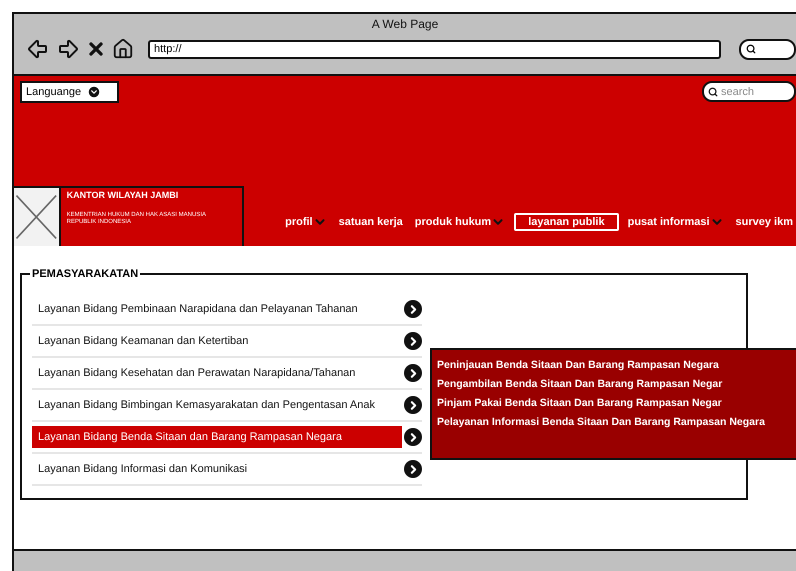 The width and height of the screenshot is (796, 571). What do you see at coordinates (217, 469) in the screenshot?
I see `menu-item: Layanan Bidang Informasi dan Komunikasi` at bounding box center [217, 469].